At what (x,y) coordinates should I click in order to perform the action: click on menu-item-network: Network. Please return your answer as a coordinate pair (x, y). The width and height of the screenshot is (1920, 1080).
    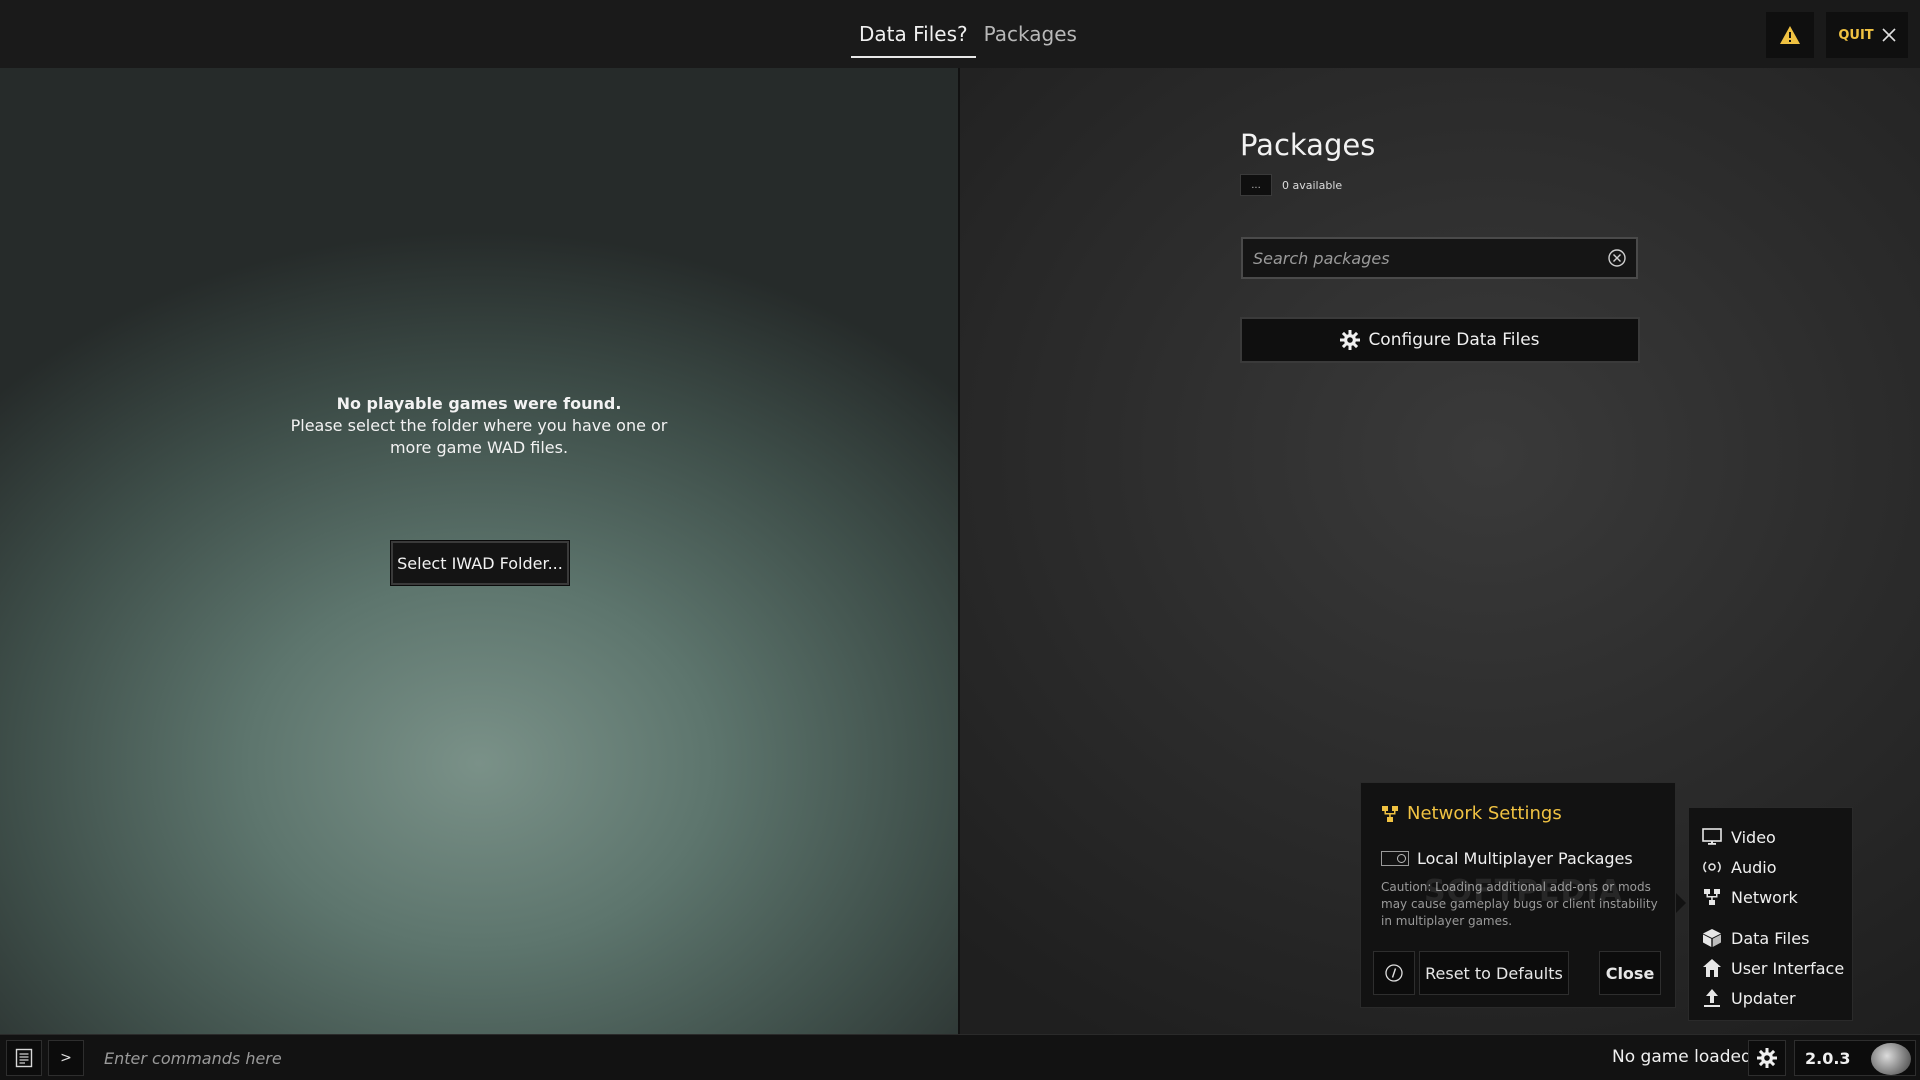
    Looking at the image, I should click on (1776, 897).